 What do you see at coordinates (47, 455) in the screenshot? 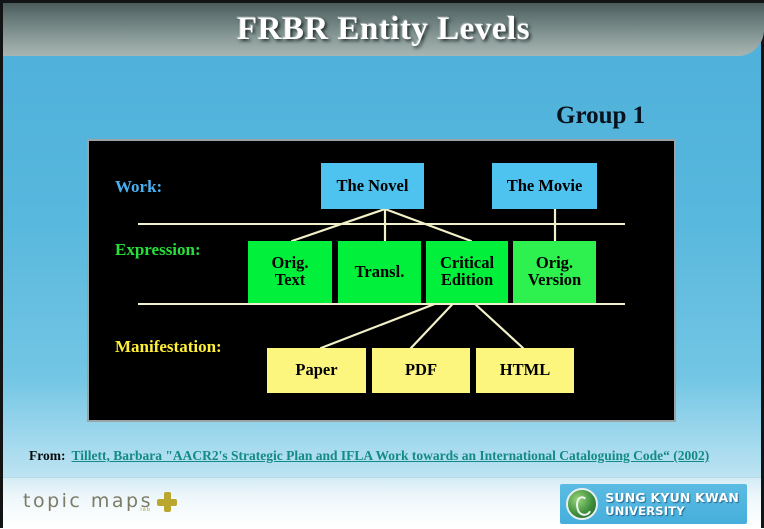
I see `citation-prefix: From:` at bounding box center [47, 455].